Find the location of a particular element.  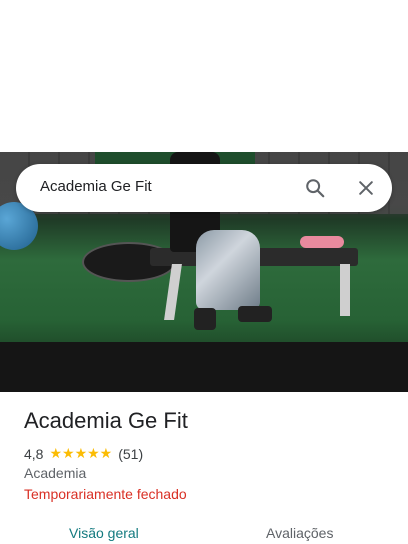

search-icon is located at coordinates (315, 188).